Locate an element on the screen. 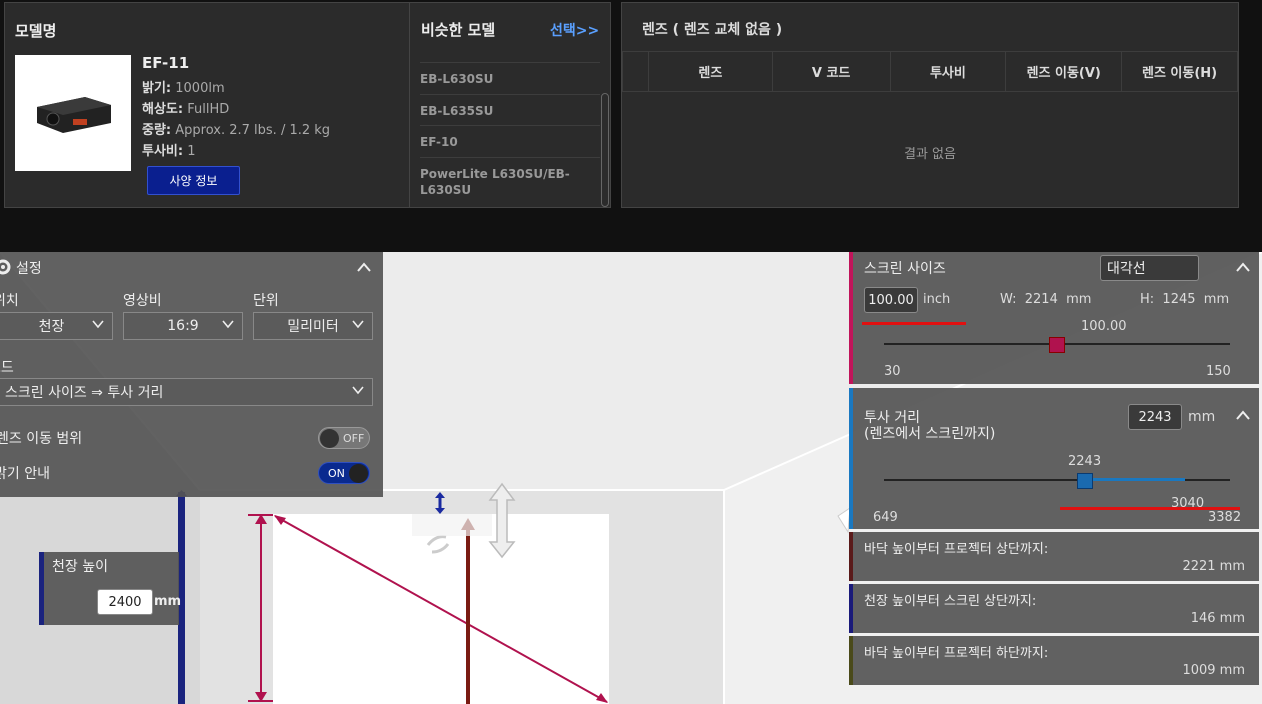 The height and width of the screenshot is (704, 1262). throw-distance-sublabel: (렌즈에서 스크린까지) is located at coordinates (930, 434).